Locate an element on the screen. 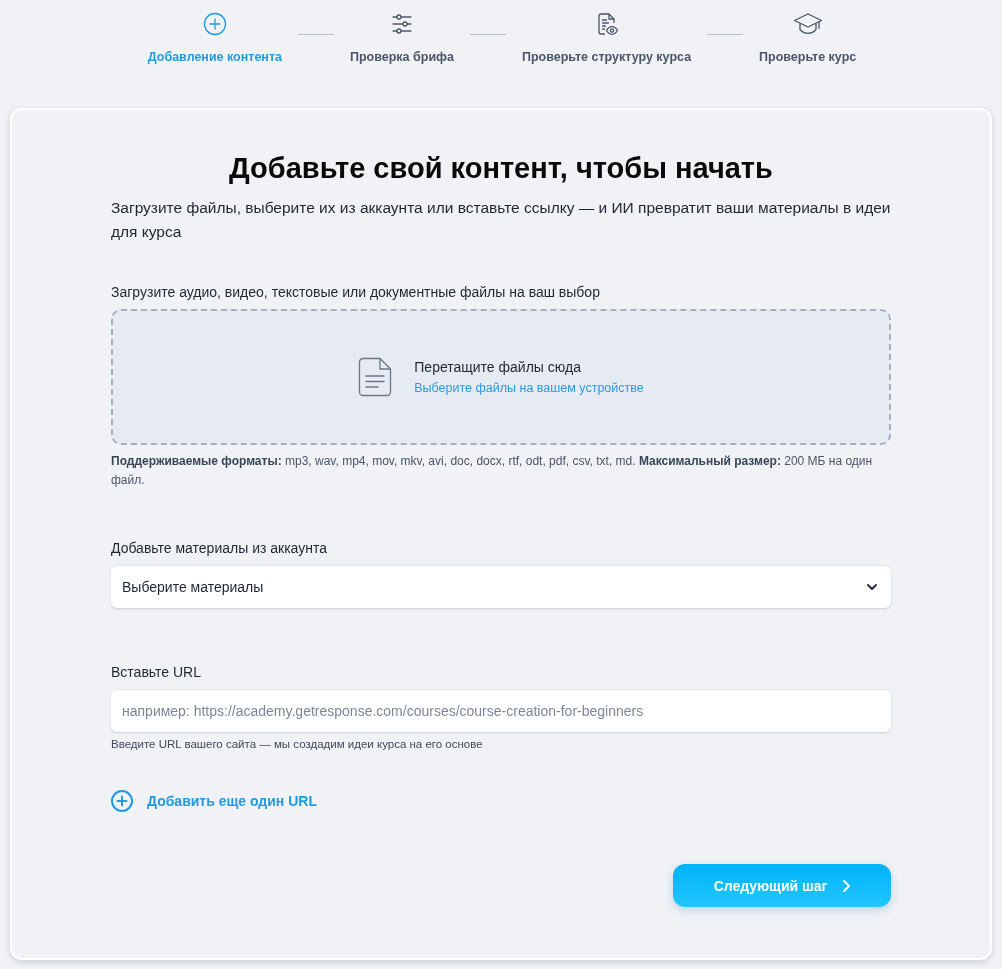  dropzone-text: Перетащите файлы сюда is located at coordinates (498, 367).